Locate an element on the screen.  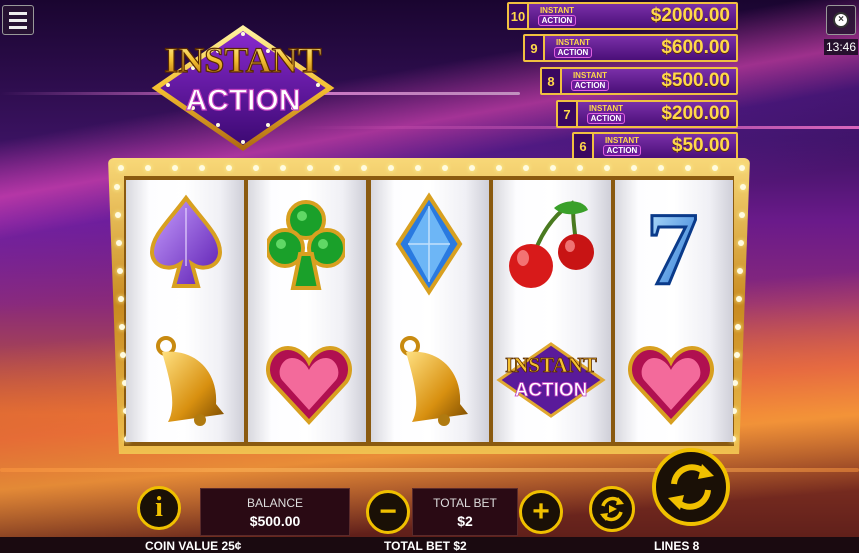
lines-text: LINES 8 is located at coordinates (677, 546).